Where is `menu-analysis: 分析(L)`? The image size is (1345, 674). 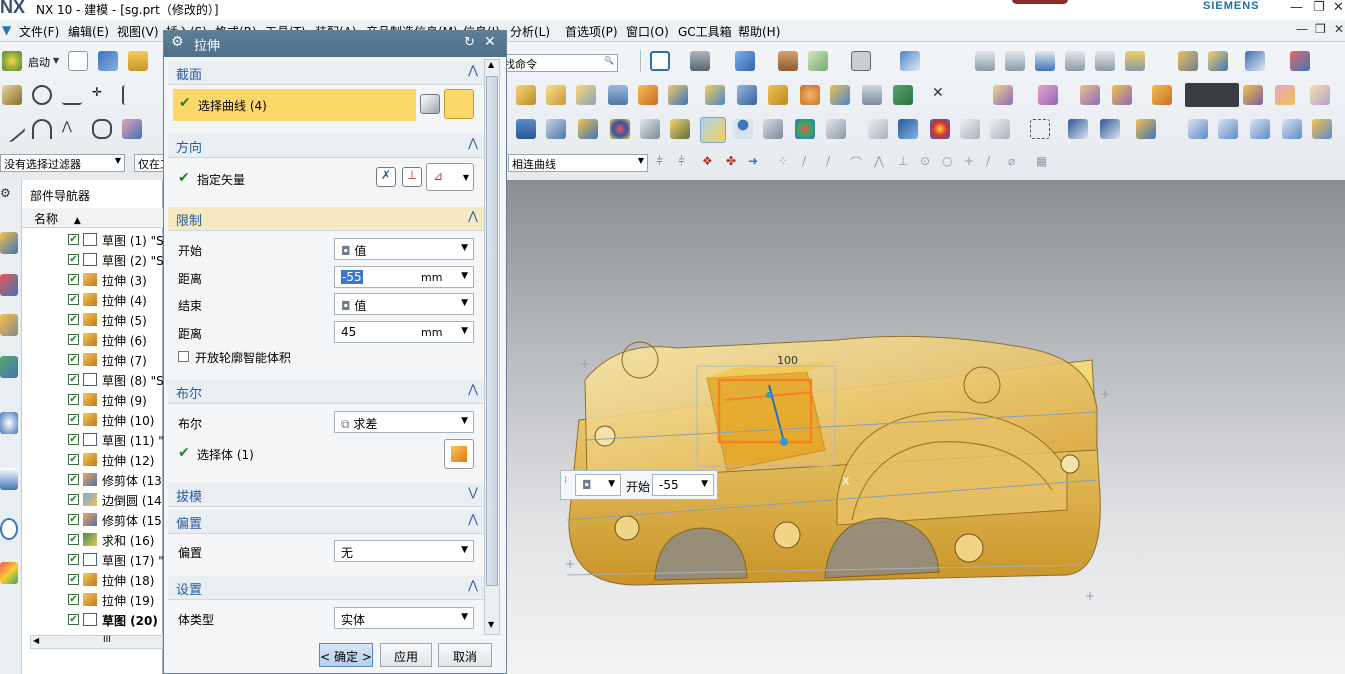
menu-analysis: 分析(L) is located at coordinates (530, 31).